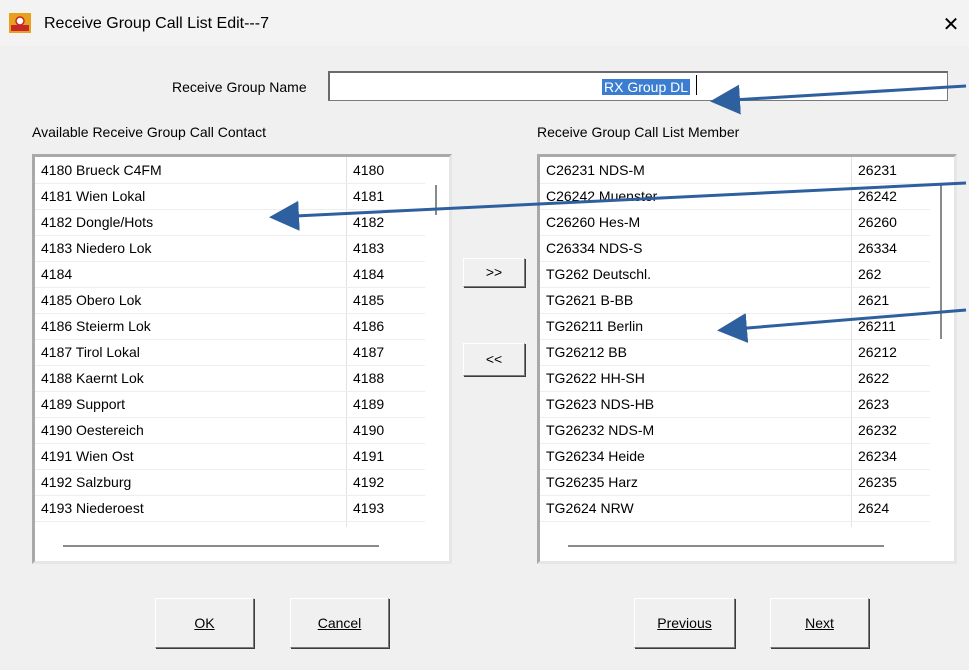  I want to click on contact-name: C26231 NDS-M, so click(595, 170).